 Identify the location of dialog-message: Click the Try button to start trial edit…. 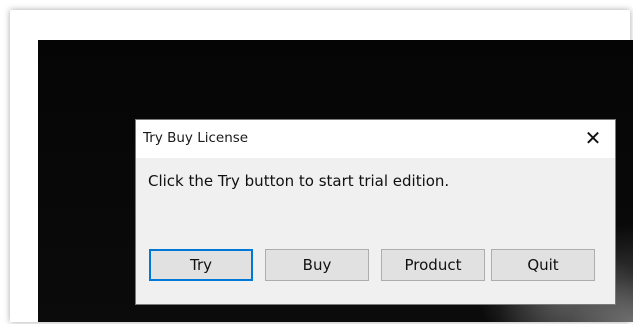
(299, 181).